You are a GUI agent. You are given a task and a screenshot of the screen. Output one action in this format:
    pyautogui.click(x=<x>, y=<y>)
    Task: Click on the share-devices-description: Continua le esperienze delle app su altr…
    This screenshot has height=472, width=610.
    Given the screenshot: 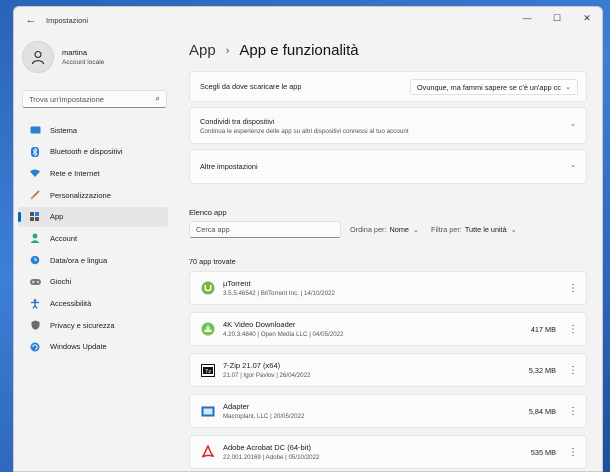 What is the action you would take?
    pyautogui.click(x=304, y=131)
    